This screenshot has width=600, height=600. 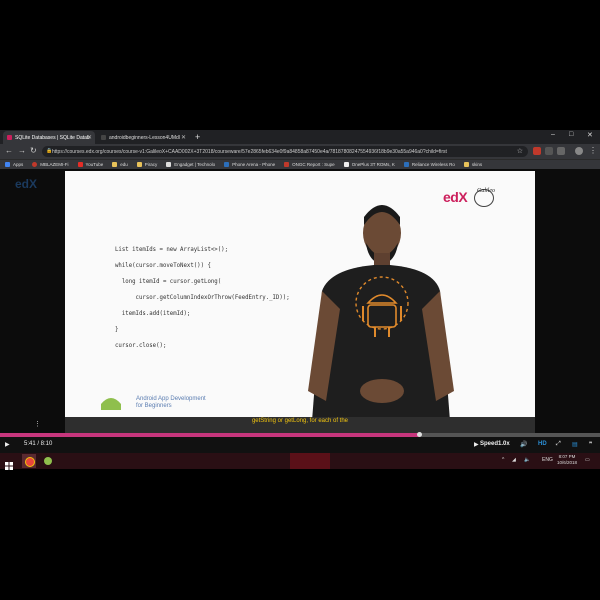 What do you see at coordinates (593, 150) in the screenshot?
I see `menu-kebab-icon: ⋮` at bounding box center [593, 150].